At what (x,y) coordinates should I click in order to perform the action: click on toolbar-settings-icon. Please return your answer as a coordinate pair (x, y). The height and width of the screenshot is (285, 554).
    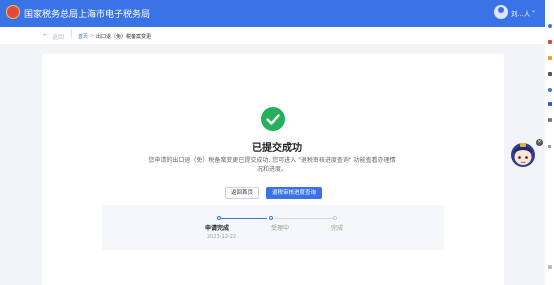
    Looking at the image, I should click on (550, 267).